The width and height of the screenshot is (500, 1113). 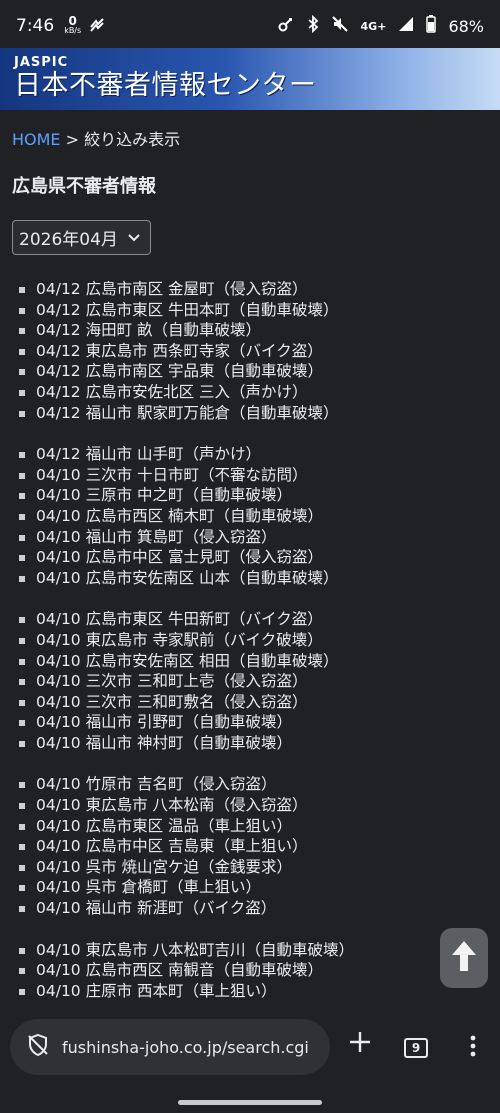 What do you see at coordinates (97, 26) in the screenshot?
I see `data-saver-icon` at bounding box center [97, 26].